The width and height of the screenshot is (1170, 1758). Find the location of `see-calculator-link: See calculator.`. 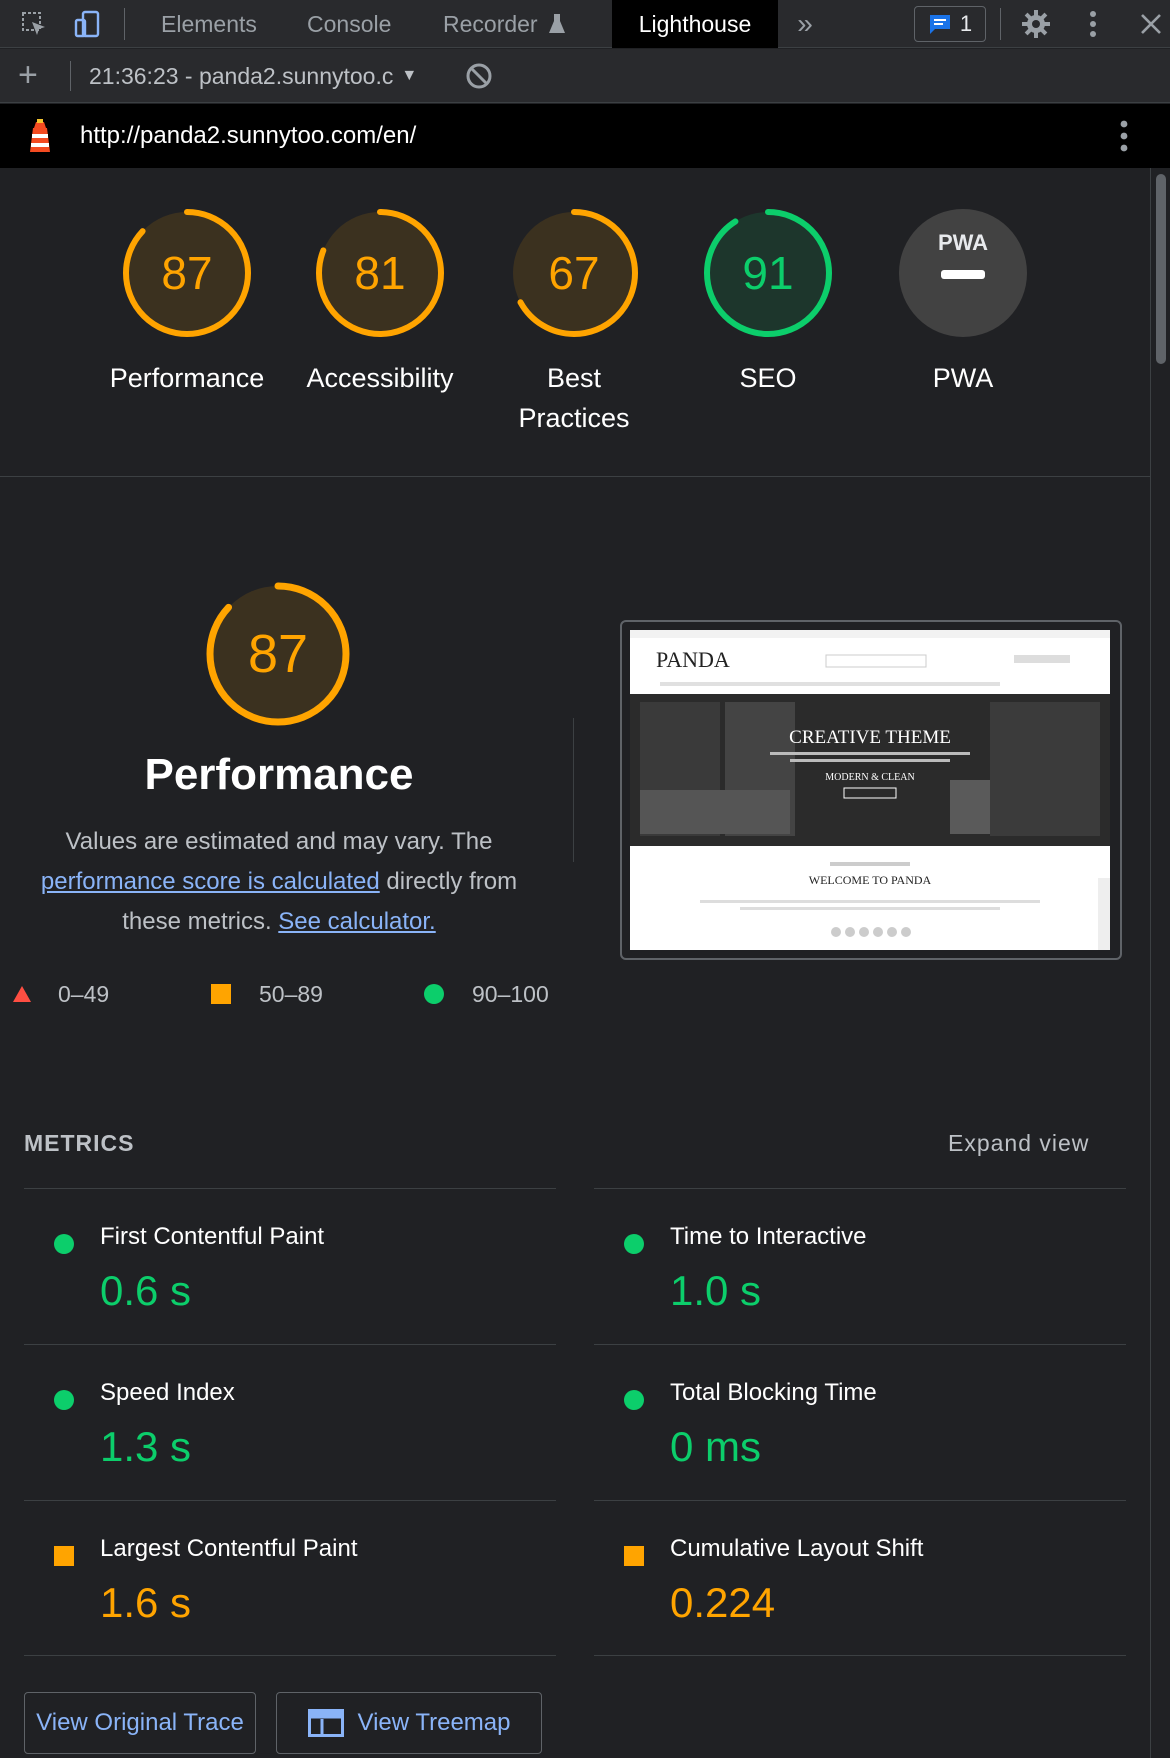

see-calculator-link: See calculator. is located at coordinates (356, 921).